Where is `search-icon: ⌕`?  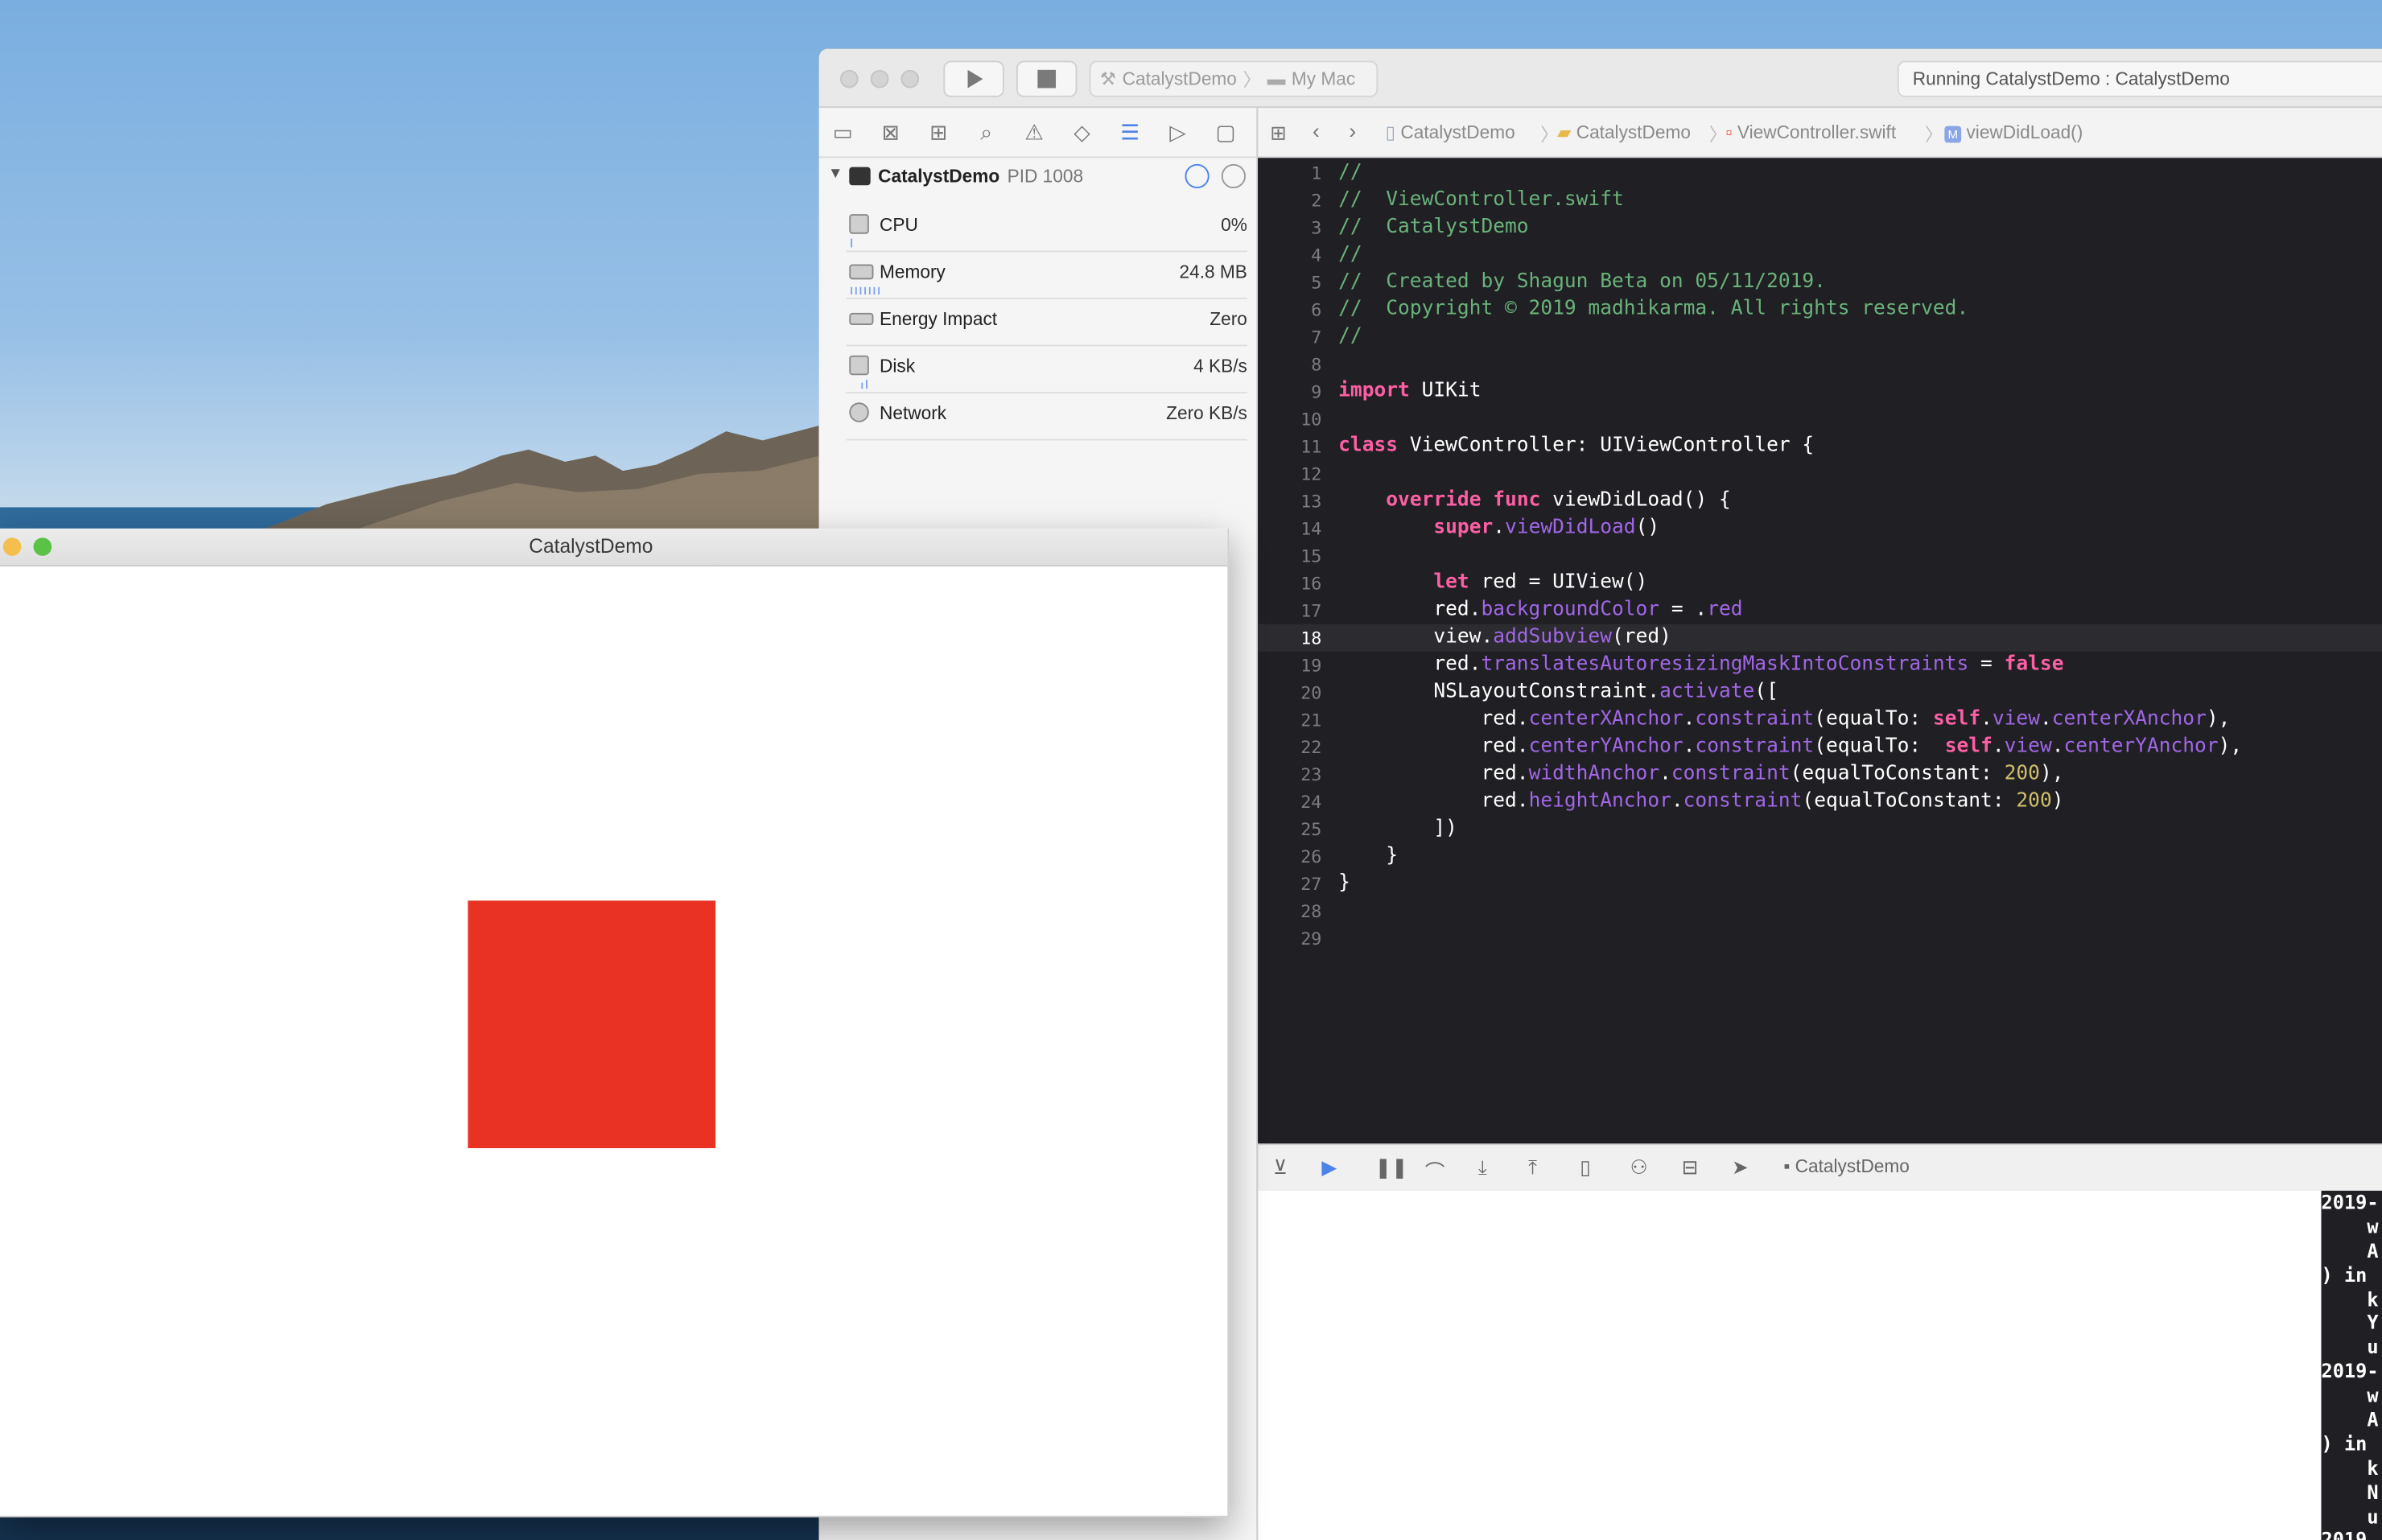 search-icon: ⌕ is located at coordinates (986, 132).